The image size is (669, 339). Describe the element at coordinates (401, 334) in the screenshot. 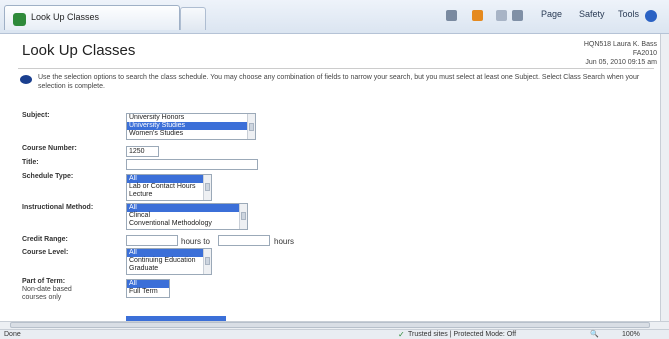

I see `checkmark-icon: ✓` at that location.